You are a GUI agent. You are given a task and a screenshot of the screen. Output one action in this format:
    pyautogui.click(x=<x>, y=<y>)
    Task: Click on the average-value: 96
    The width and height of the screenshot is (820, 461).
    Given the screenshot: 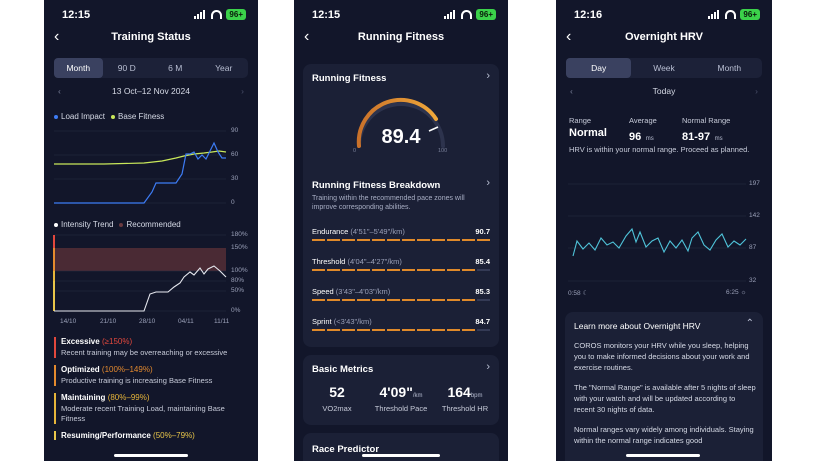 What is the action you would take?
    pyautogui.click(x=635, y=137)
    